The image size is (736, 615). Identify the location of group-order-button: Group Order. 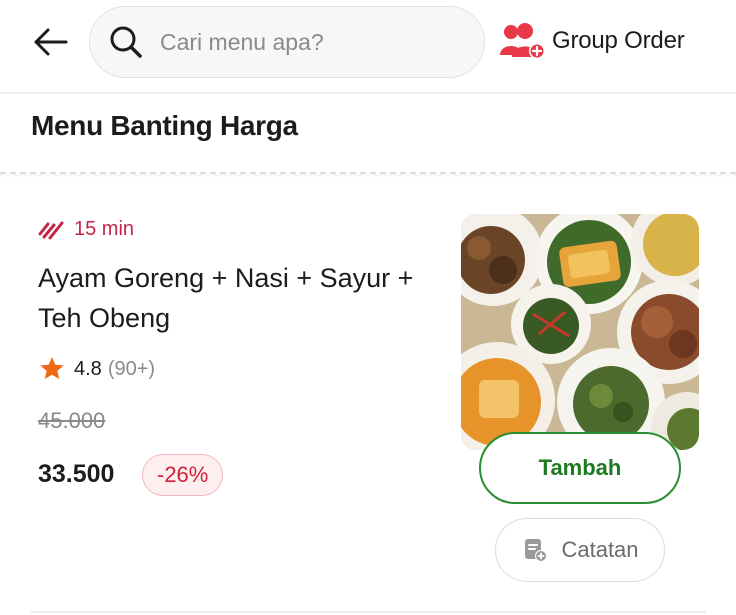
(592, 41).